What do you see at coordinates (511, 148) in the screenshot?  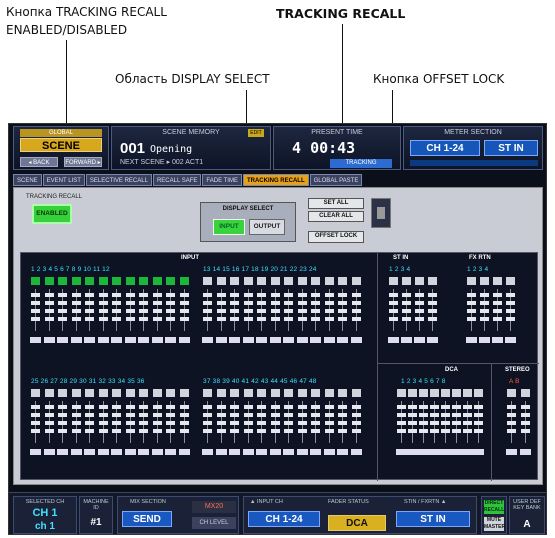 I see `meter-st-in-button: ST IN` at bounding box center [511, 148].